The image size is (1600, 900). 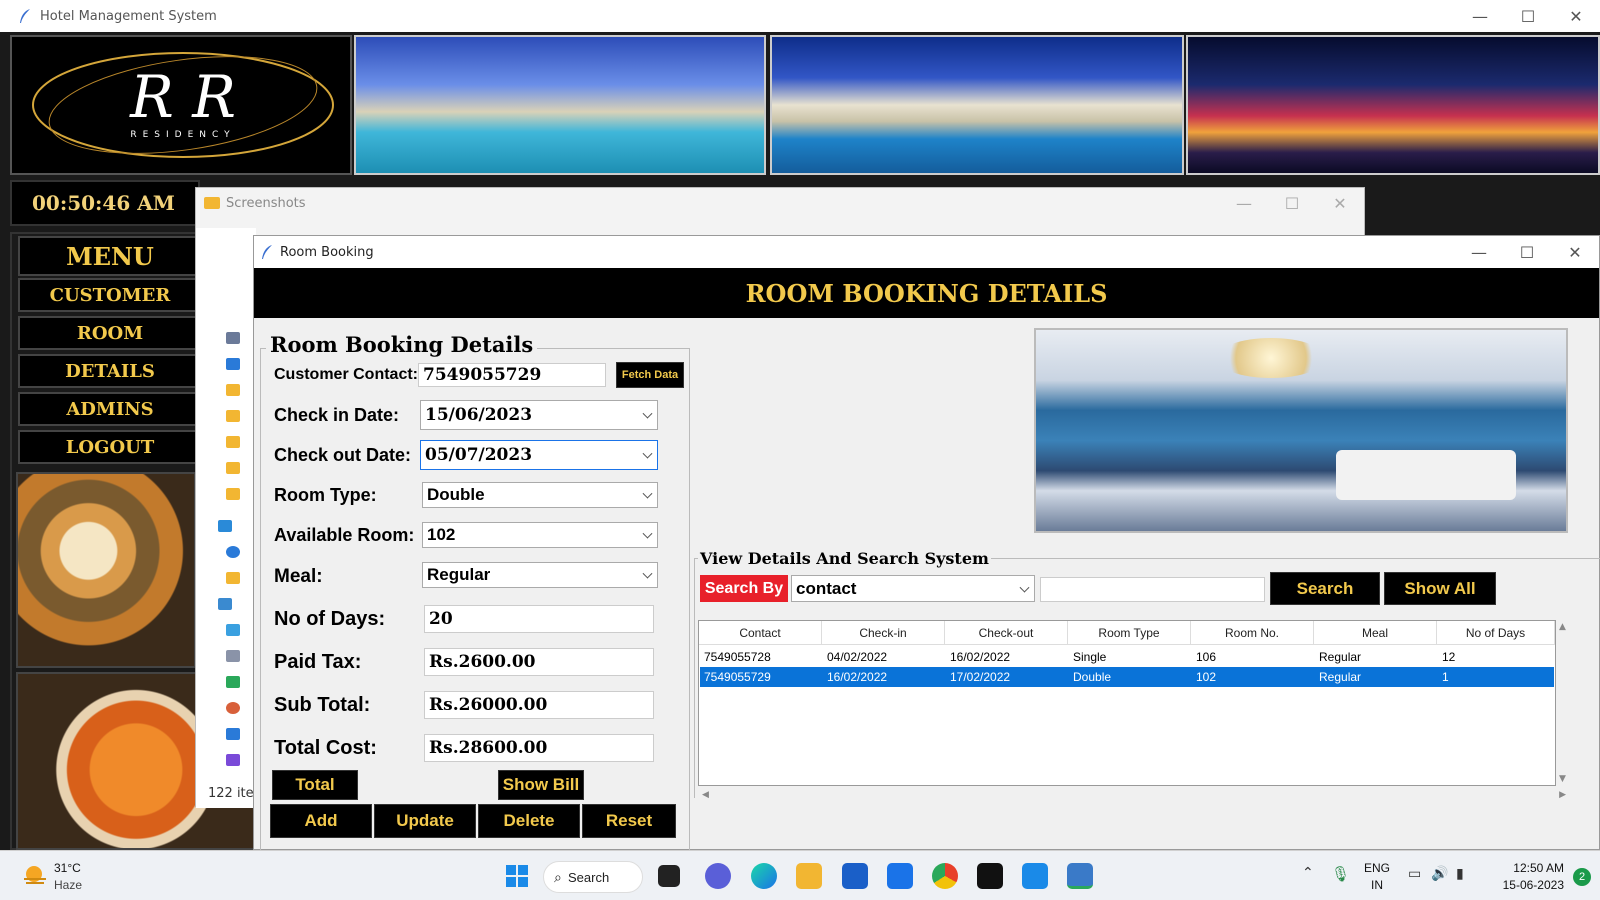 What do you see at coordinates (1340, 203) in the screenshot?
I see `explorer-close-button: ✕` at bounding box center [1340, 203].